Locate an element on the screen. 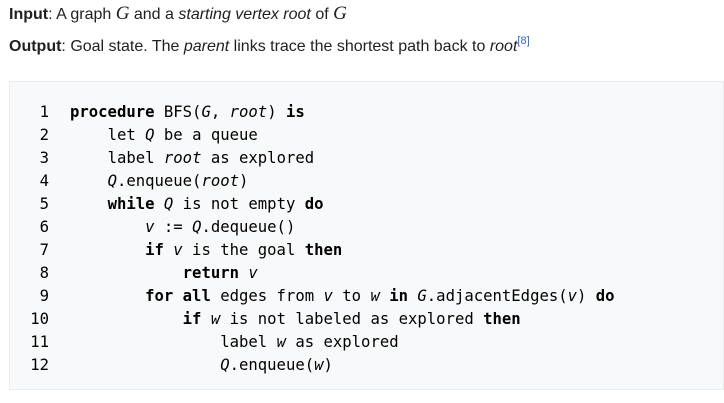 This screenshot has width=724, height=403. code-text: be a queue is located at coordinates (206, 135).